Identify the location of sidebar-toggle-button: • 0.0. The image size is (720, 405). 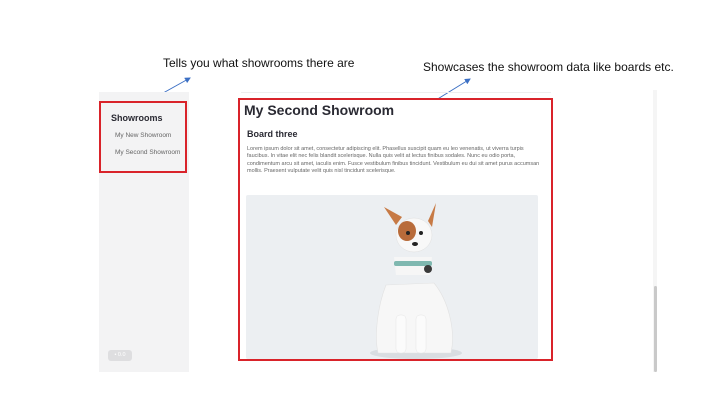
(120, 355).